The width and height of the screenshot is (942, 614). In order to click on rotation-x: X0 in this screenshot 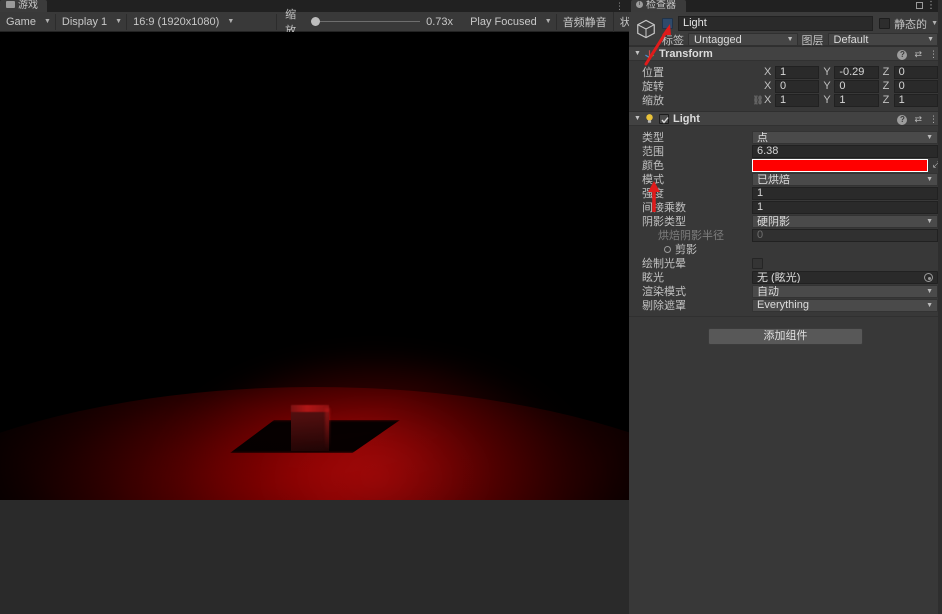, I will do `click(792, 86)`.